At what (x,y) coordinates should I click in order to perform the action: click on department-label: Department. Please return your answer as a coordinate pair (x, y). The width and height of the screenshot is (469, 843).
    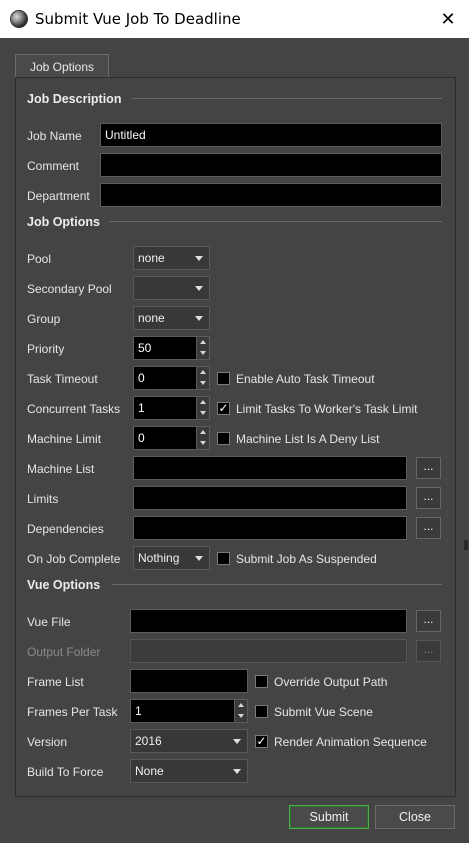
    Looking at the image, I should click on (58, 196).